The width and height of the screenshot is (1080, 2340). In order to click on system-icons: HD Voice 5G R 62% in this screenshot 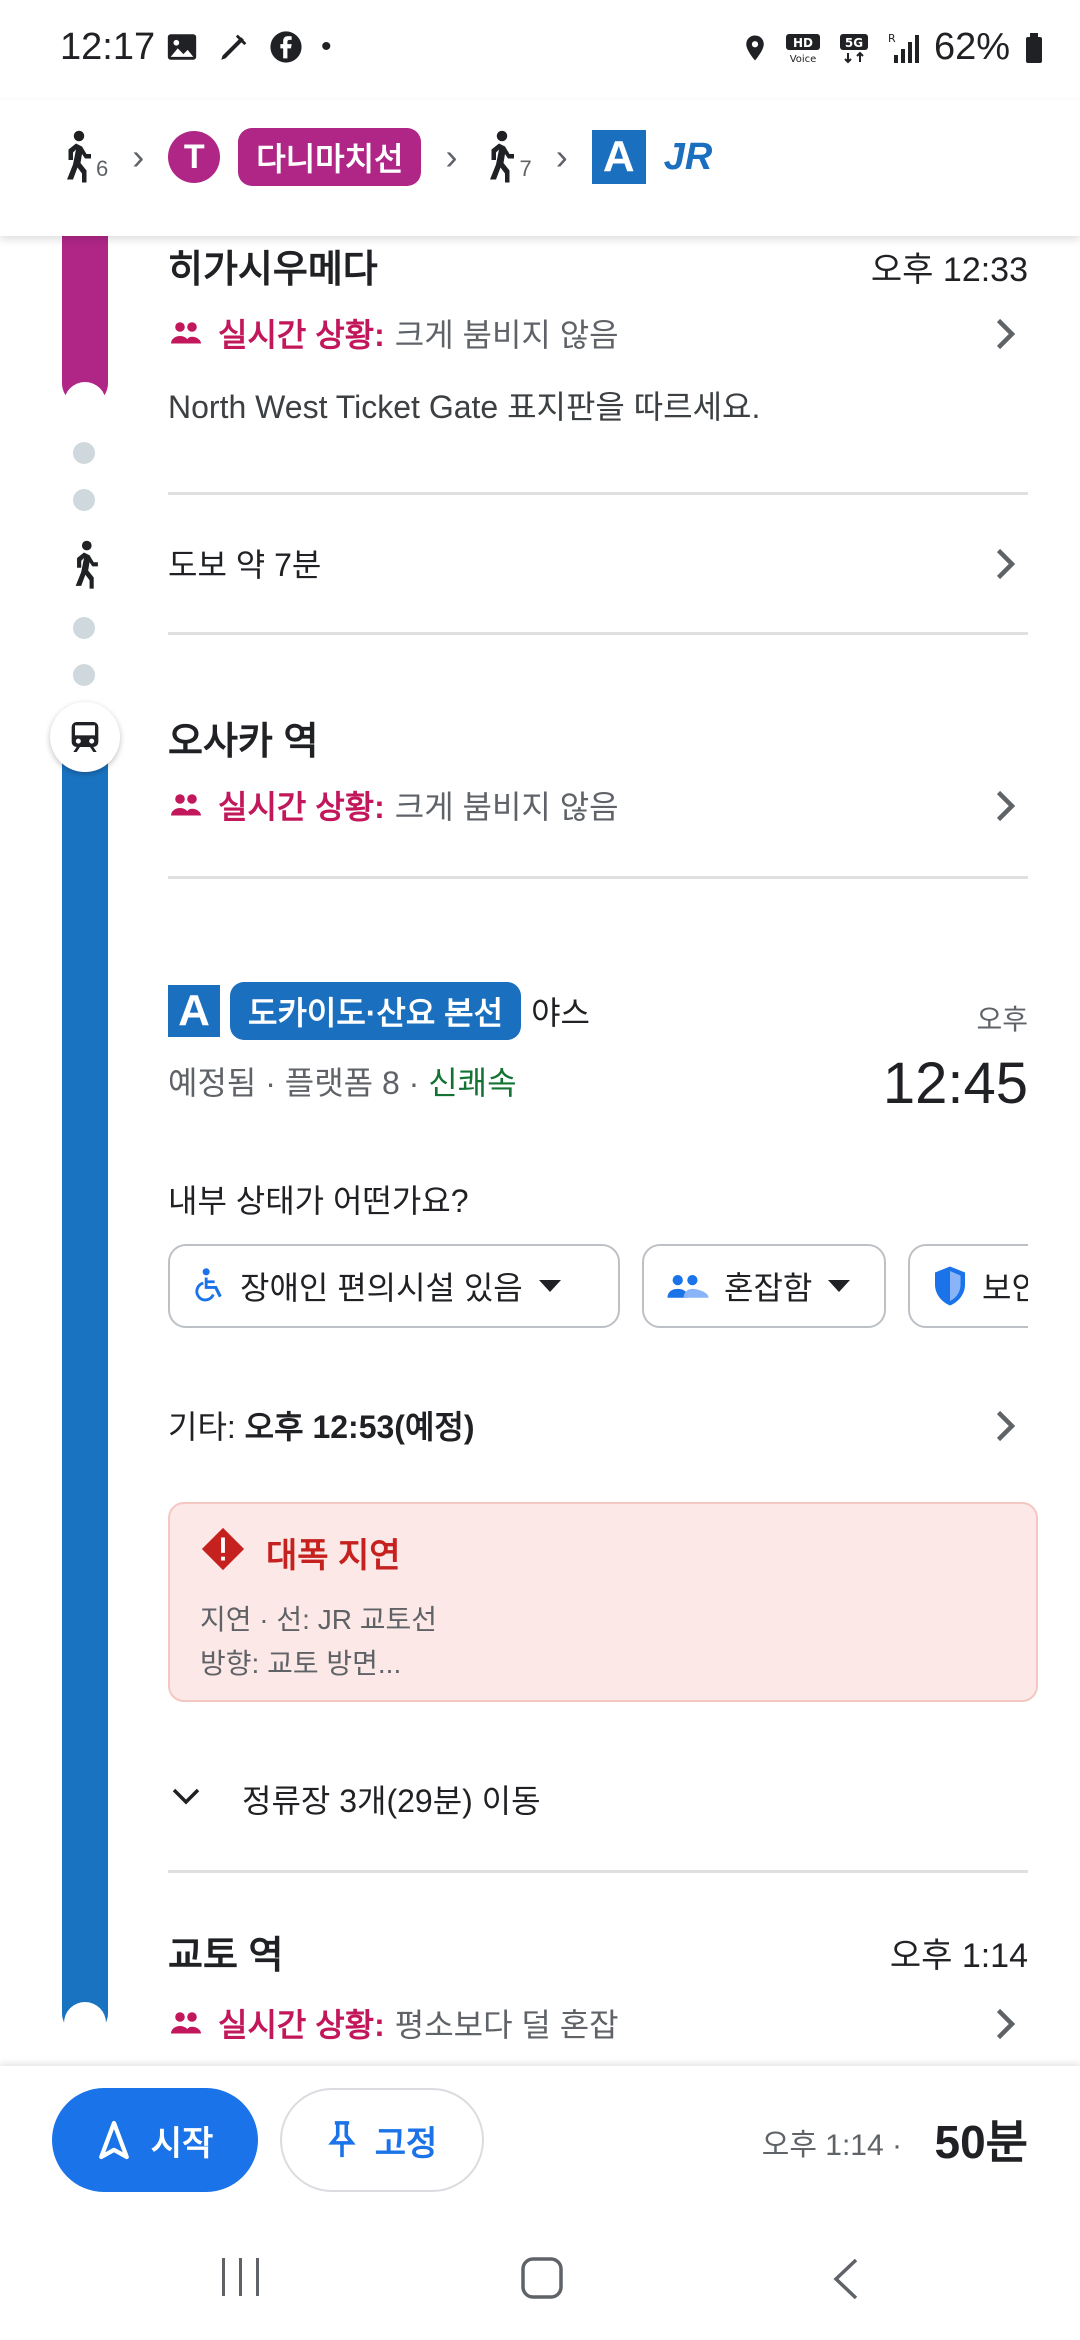, I will do `click(892, 47)`.